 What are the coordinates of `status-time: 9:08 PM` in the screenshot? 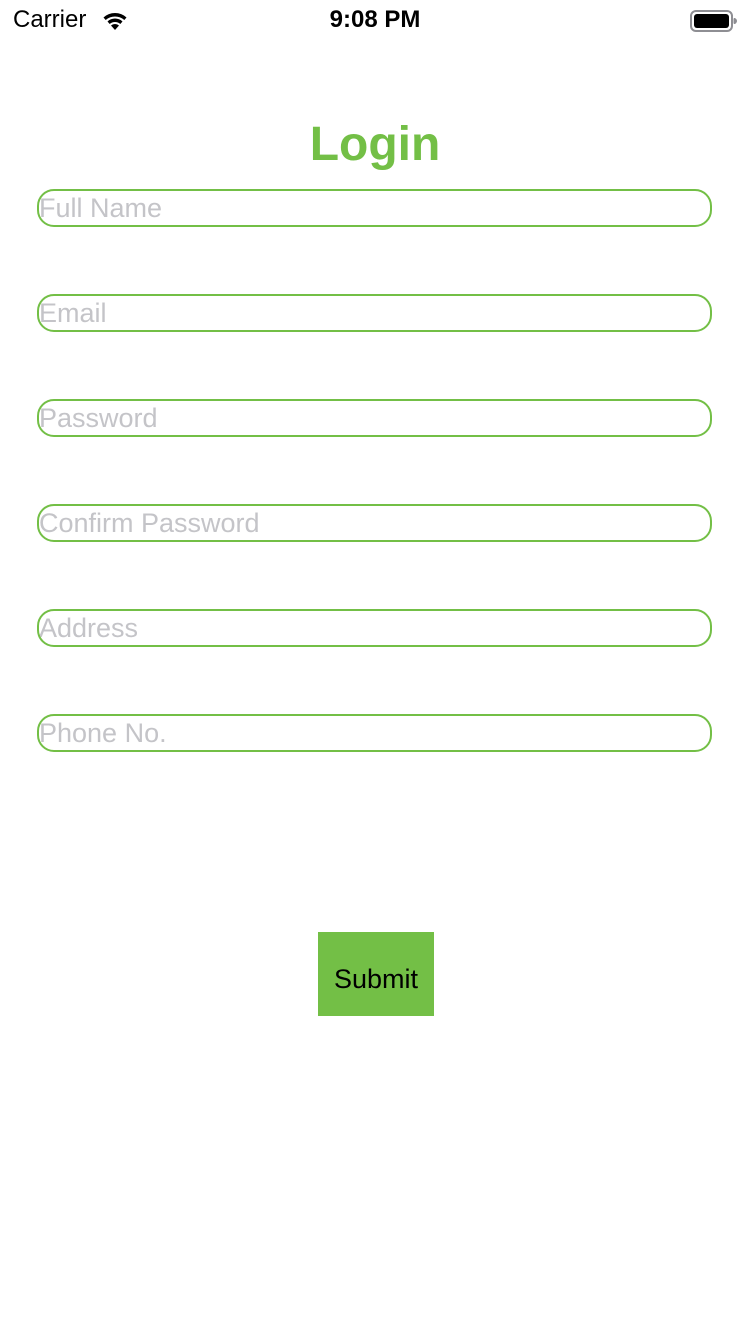 It's located at (375, 19).